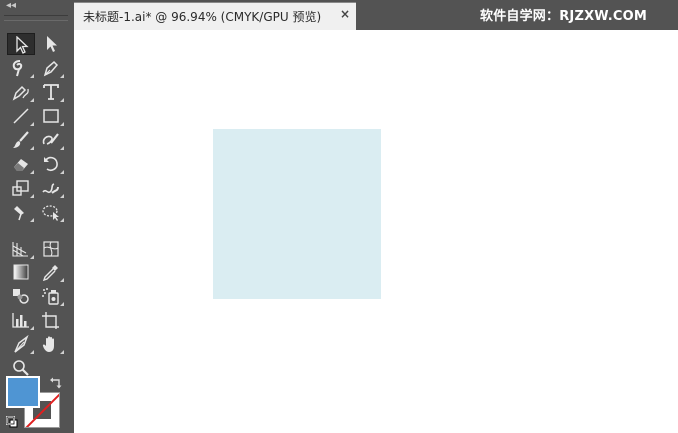 The height and width of the screenshot is (433, 678). I want to click on close-icon: ×, so click(345, 14).